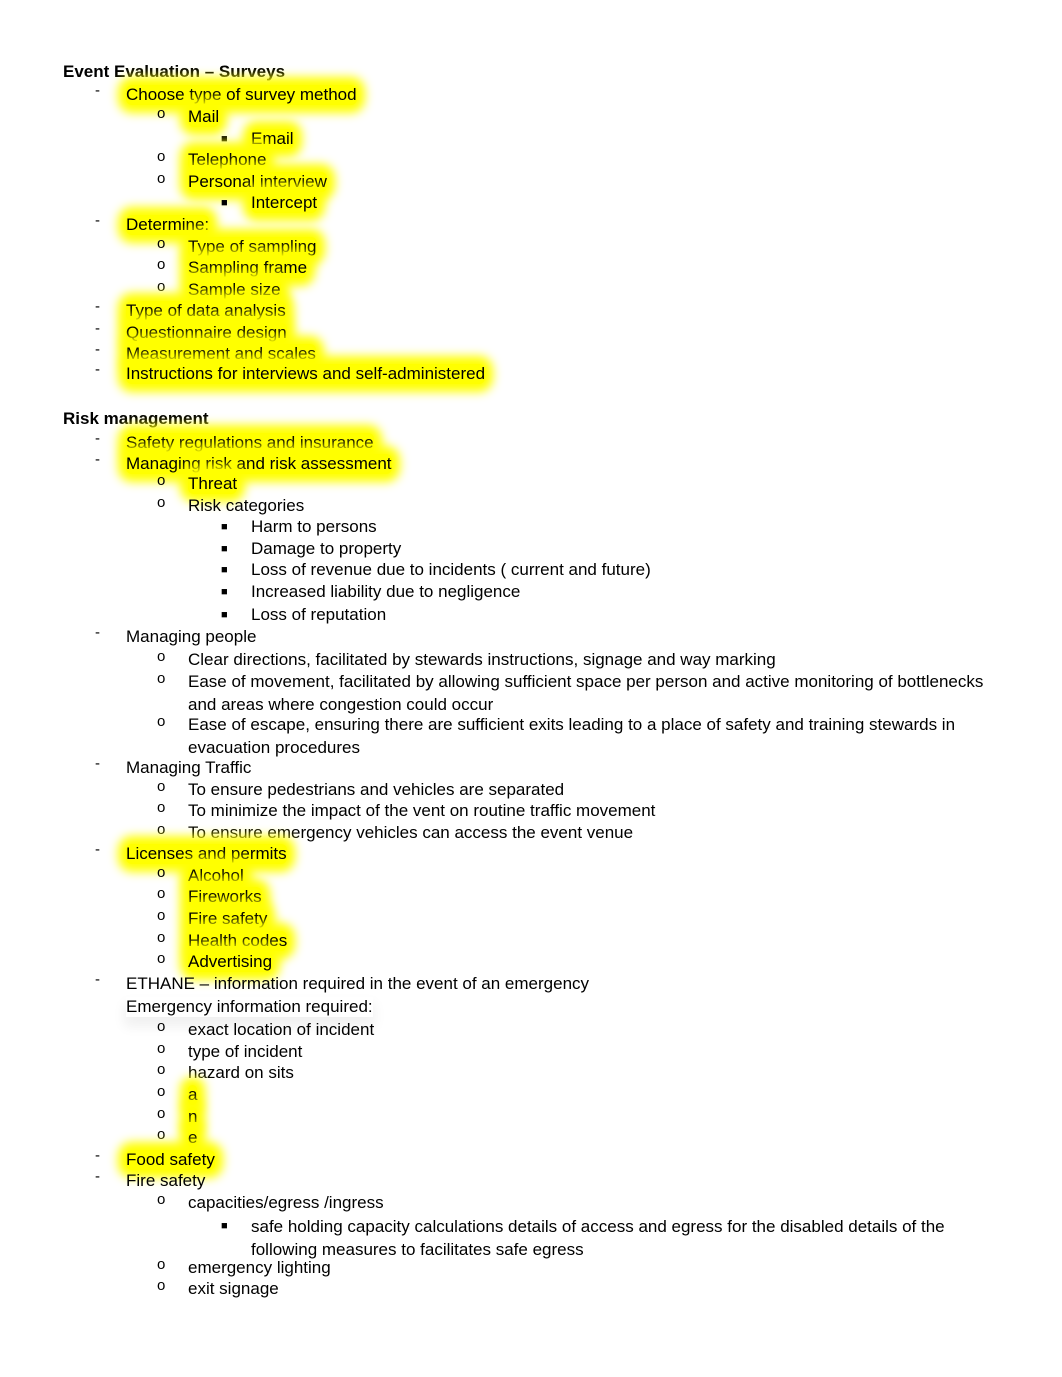  Describe the element at coordinates (193, 615) in the screenshot. I see `list-item: ■ Loss of reputation` at that location.